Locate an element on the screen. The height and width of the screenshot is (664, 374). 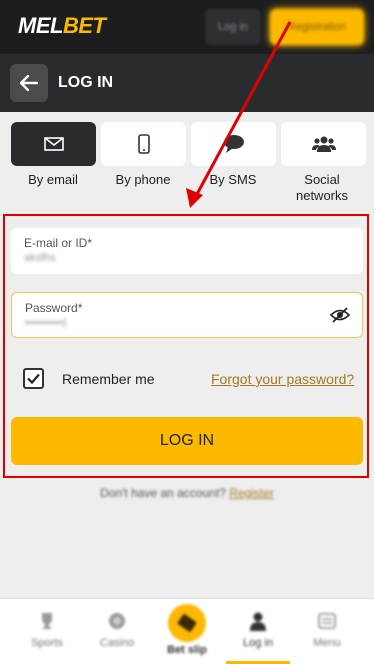
hide-password-icon is located at coordinates (340, 317).